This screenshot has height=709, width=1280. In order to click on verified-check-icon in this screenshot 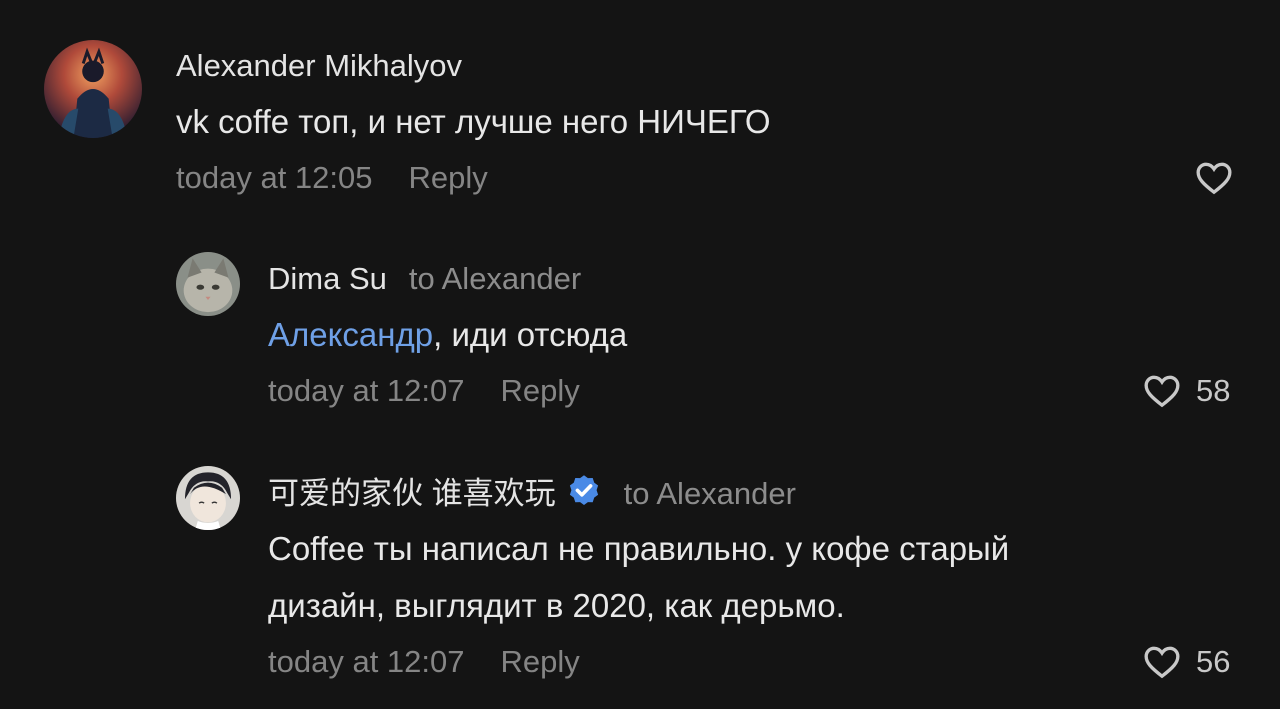, I will do `click(584, 491)`.